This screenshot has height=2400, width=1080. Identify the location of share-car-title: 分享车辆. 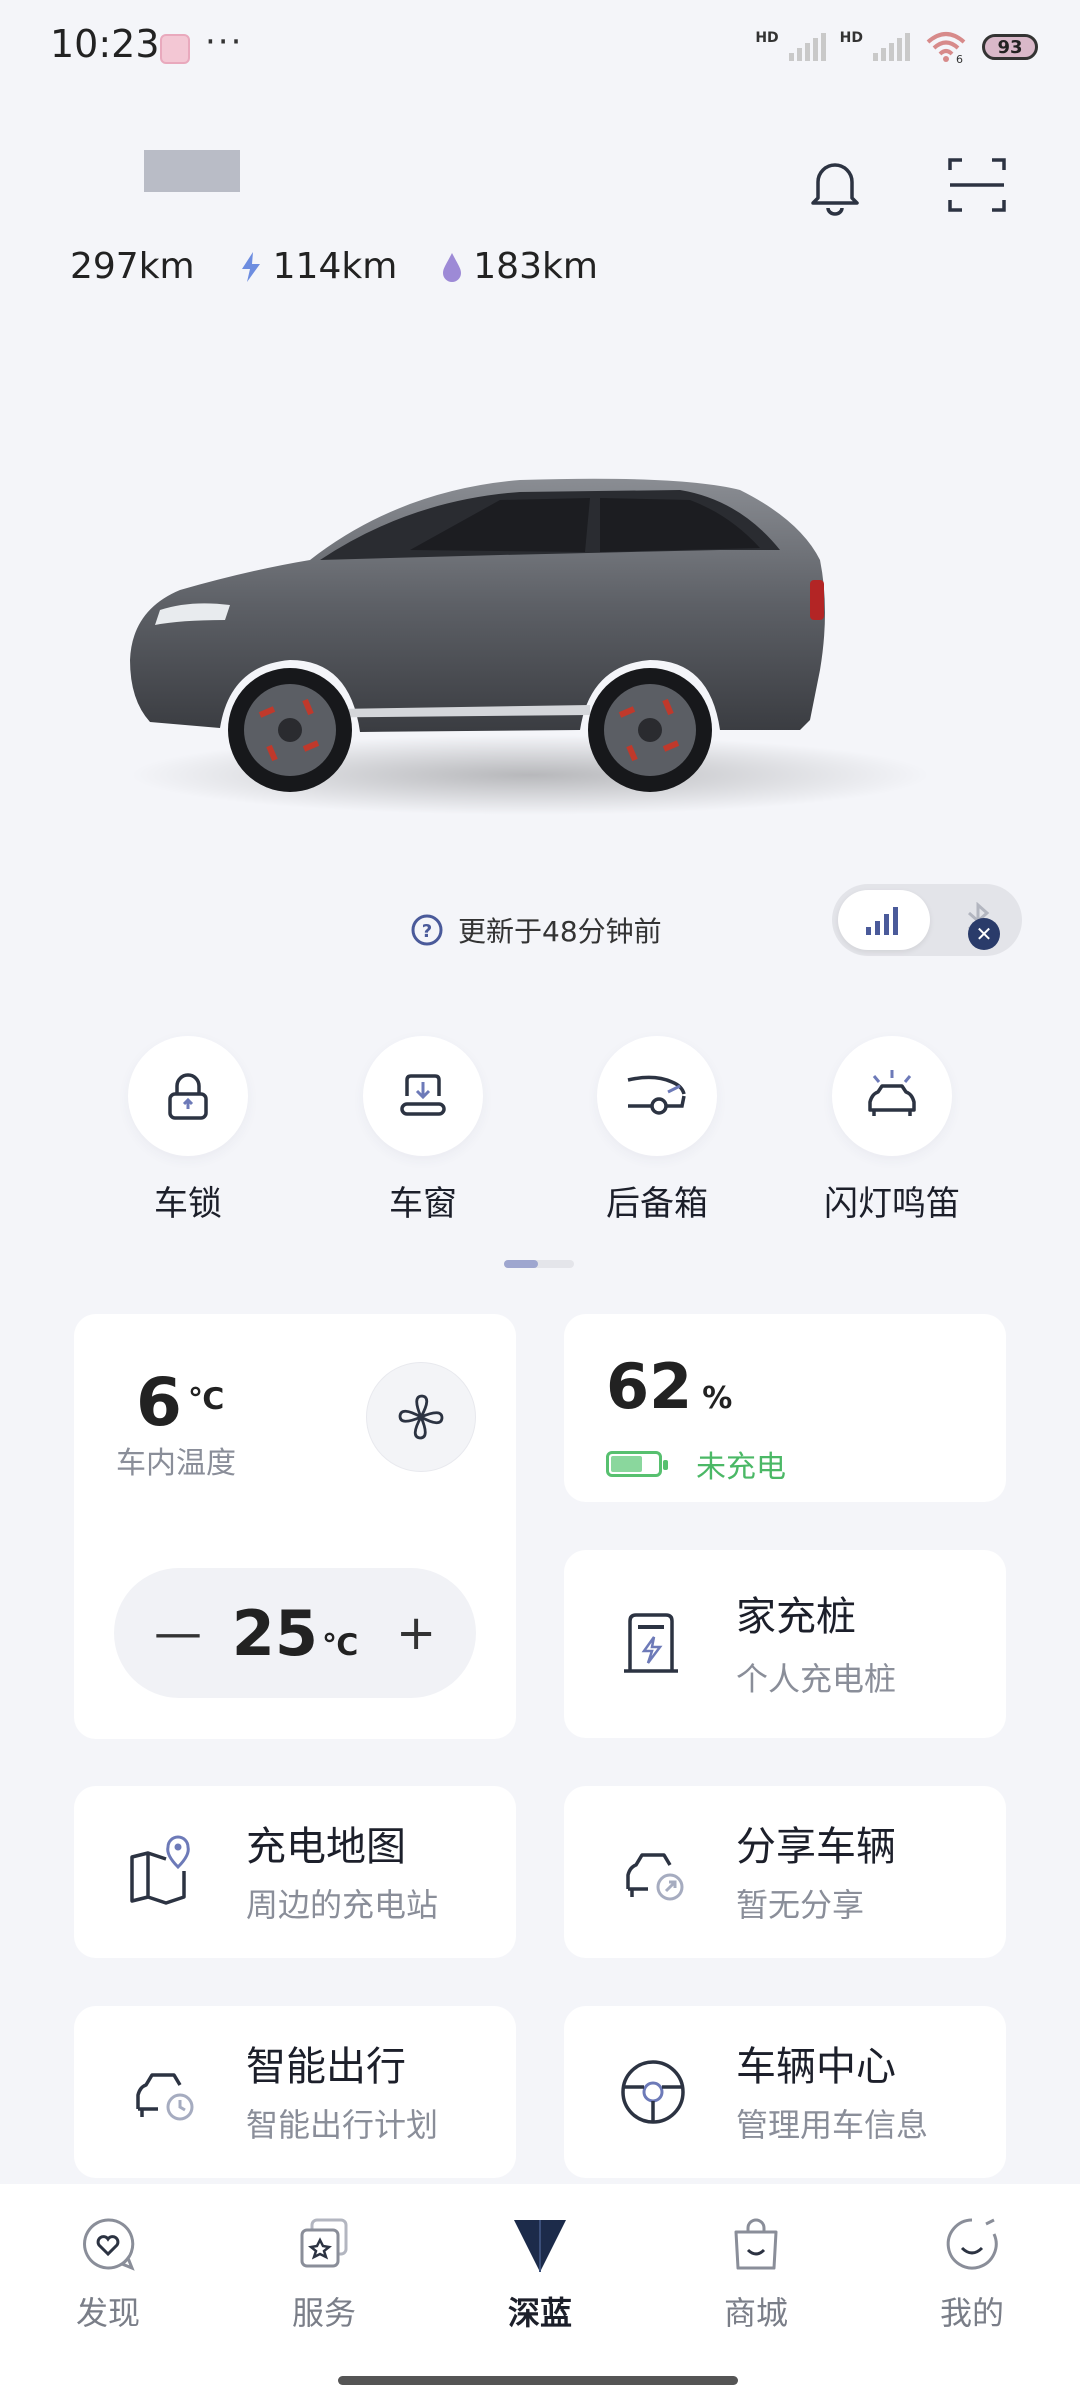
(816, 1847).